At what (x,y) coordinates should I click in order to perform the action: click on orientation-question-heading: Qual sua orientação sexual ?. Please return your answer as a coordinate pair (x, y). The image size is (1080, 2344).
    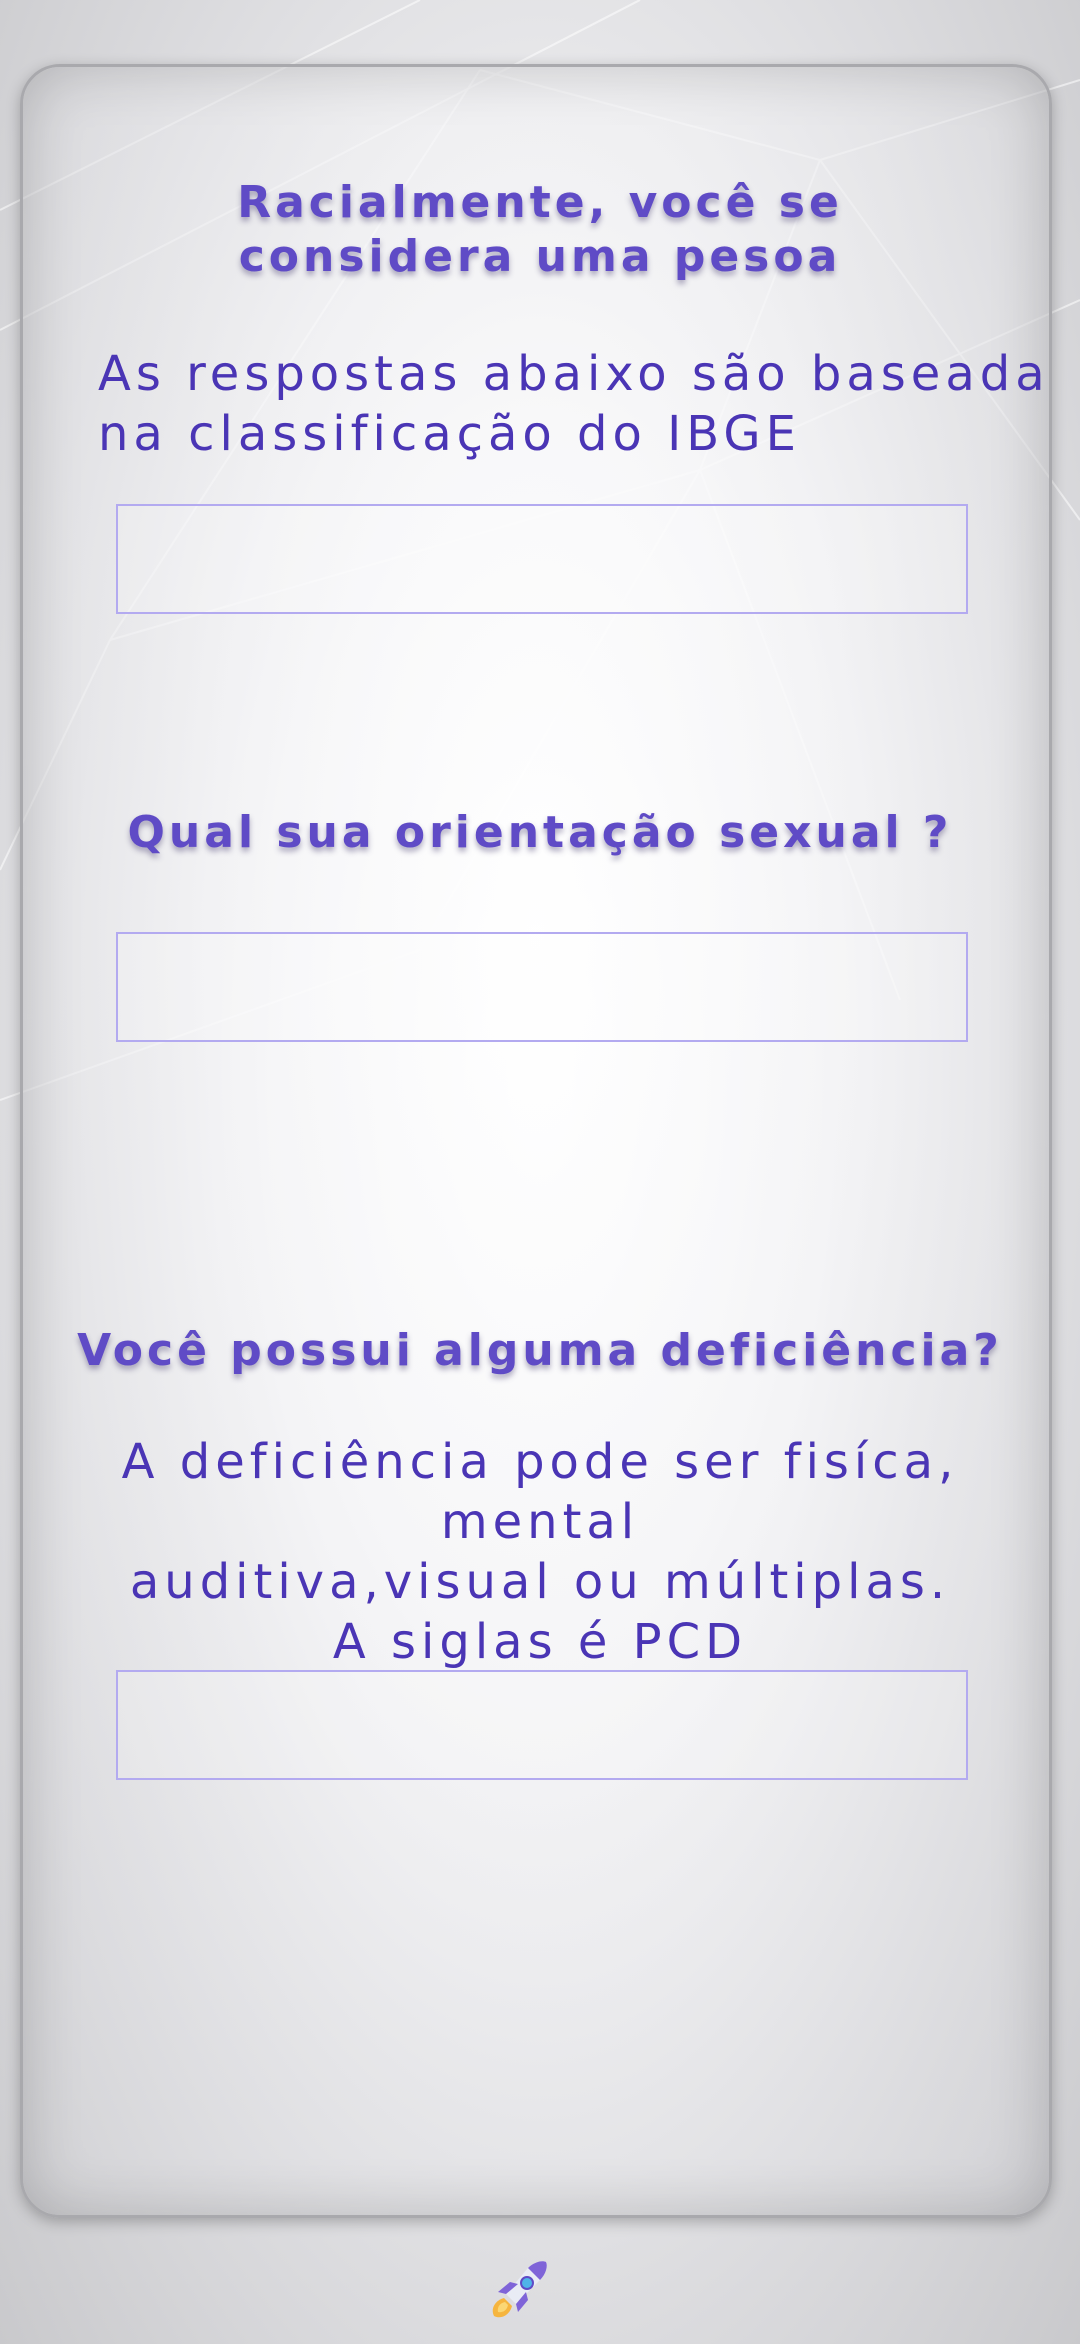
    Looking at the image, I should click on (540, 832).